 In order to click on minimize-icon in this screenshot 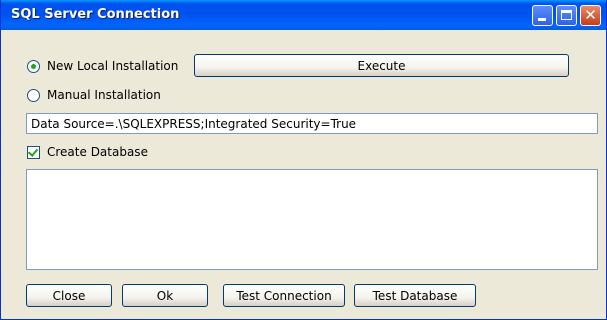, I will do `click(542, 19)`.